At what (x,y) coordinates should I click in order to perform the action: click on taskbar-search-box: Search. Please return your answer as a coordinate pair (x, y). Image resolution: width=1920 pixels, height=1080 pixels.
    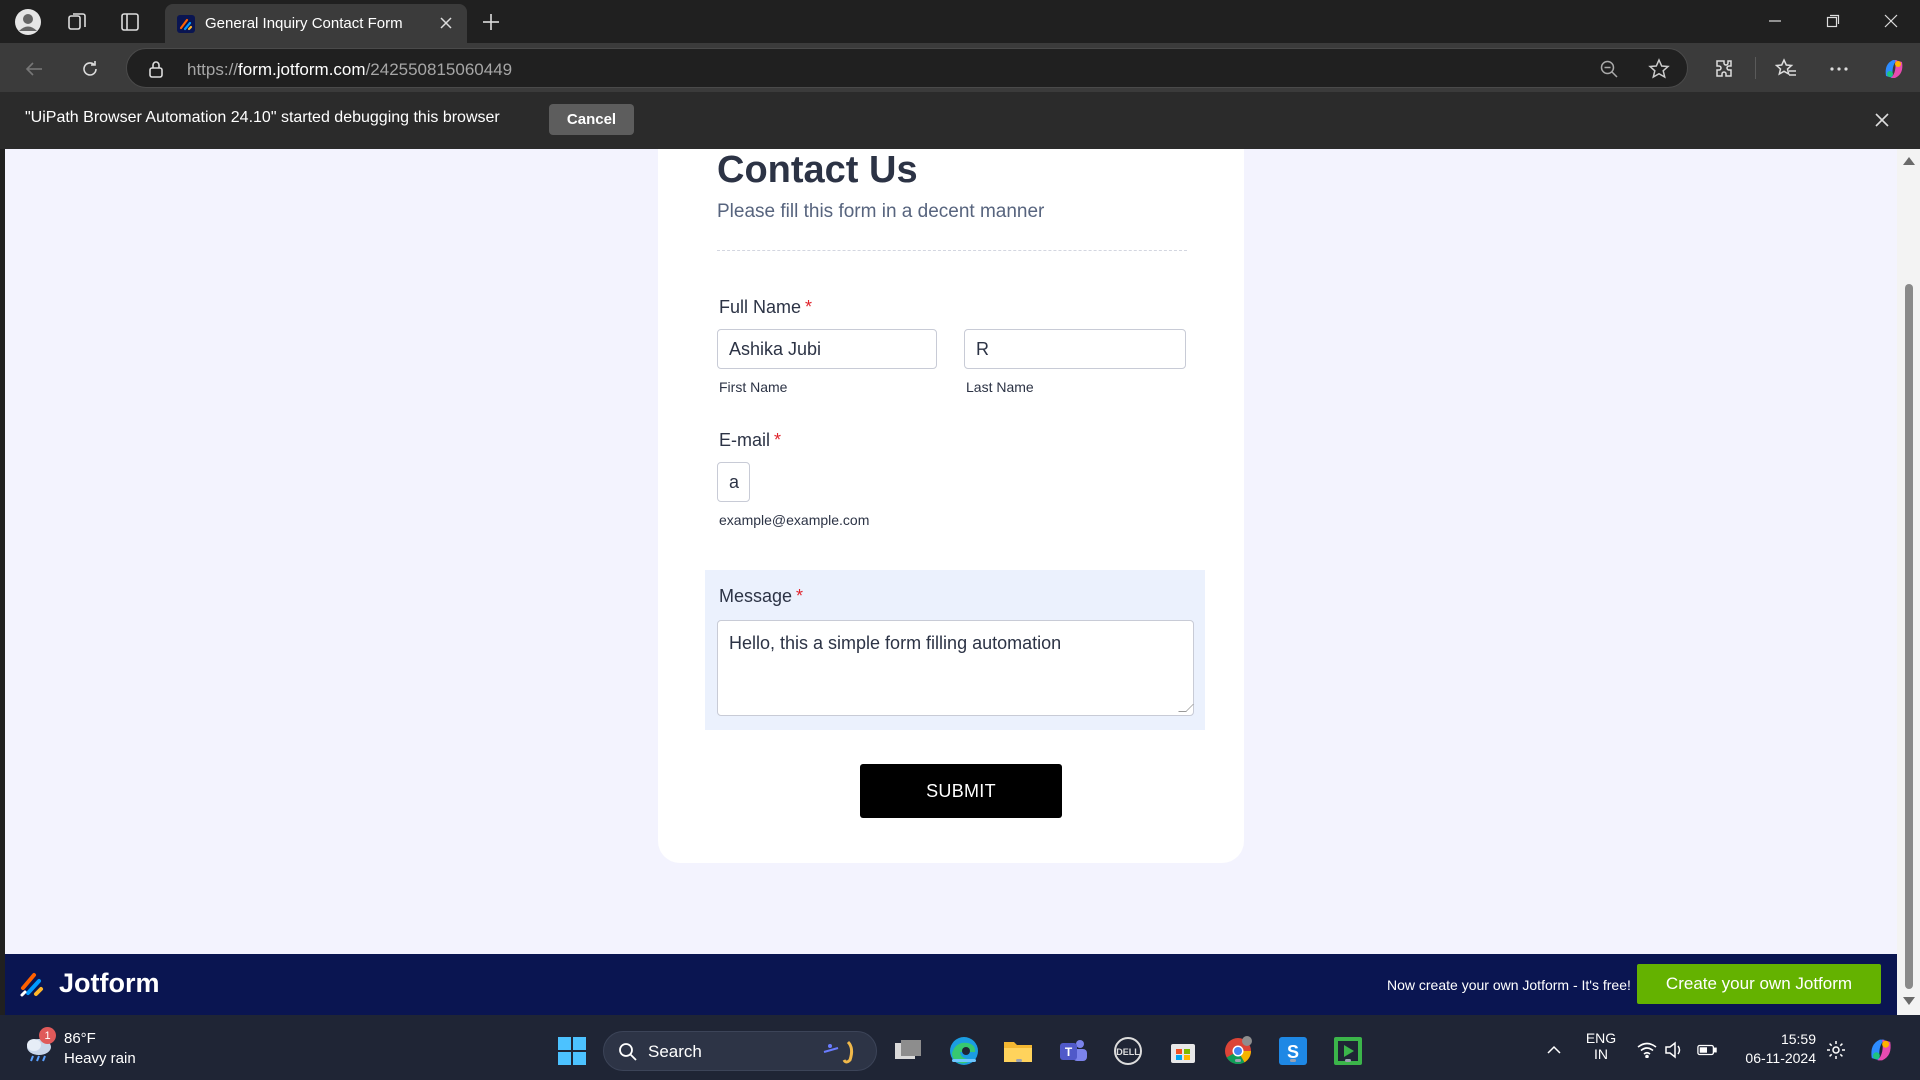
    Looking at the image, I should click on (740, 1051).